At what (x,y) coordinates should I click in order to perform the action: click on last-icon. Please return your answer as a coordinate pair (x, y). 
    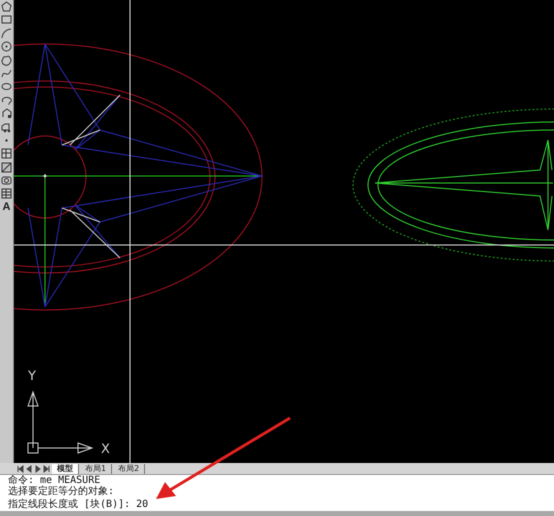
    Looking at the image, I should click on (47, 468).